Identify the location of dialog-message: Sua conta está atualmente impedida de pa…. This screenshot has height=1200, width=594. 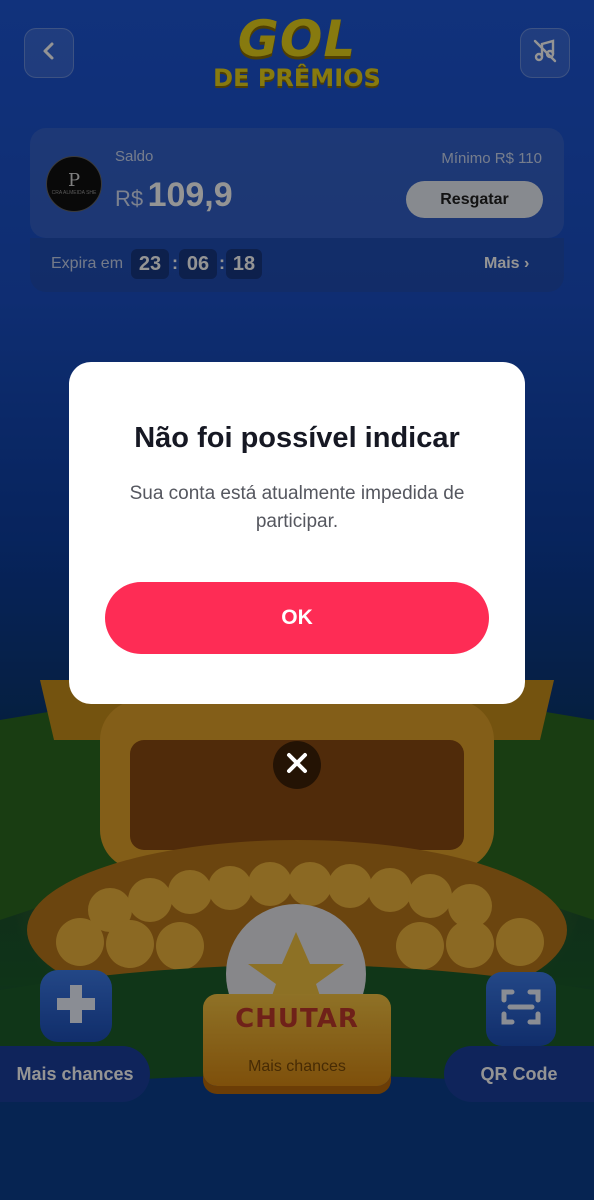
(297, 507).